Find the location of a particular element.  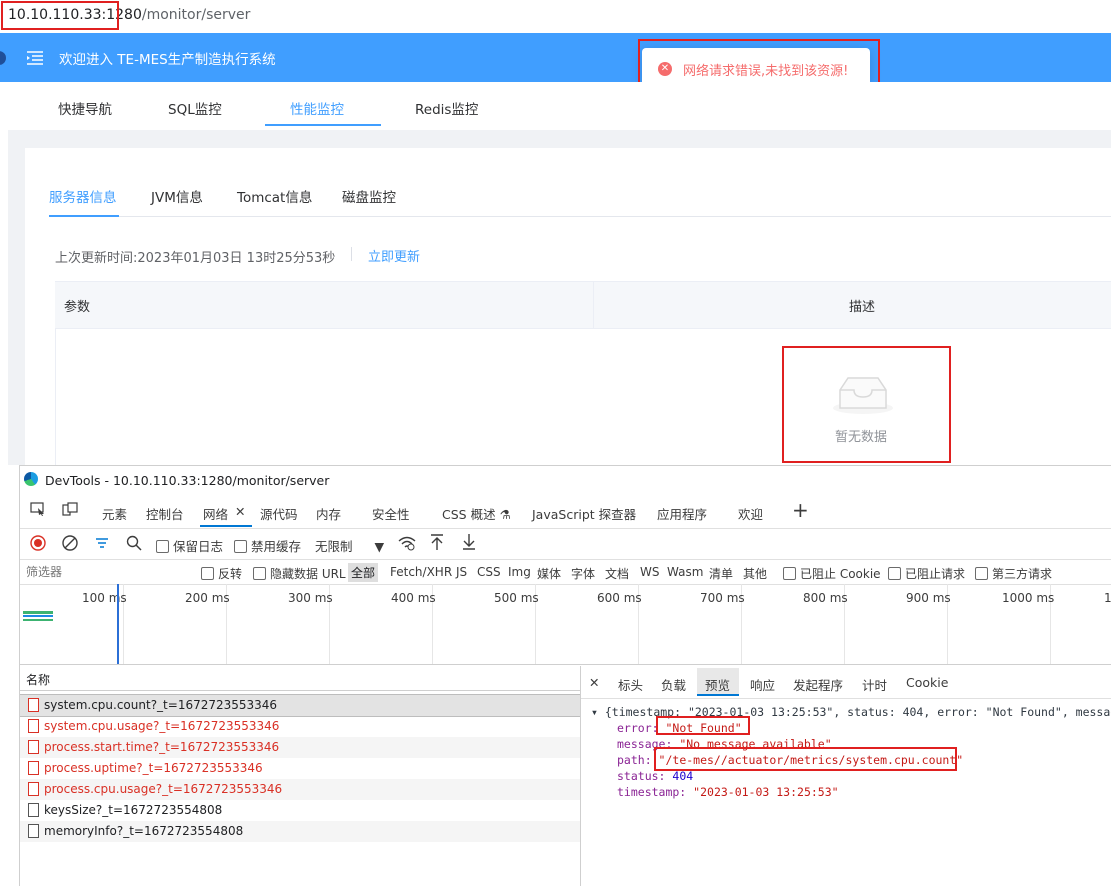

disable-cache-checkbox: 禁用缓存 is located at coordinates (267, 545).